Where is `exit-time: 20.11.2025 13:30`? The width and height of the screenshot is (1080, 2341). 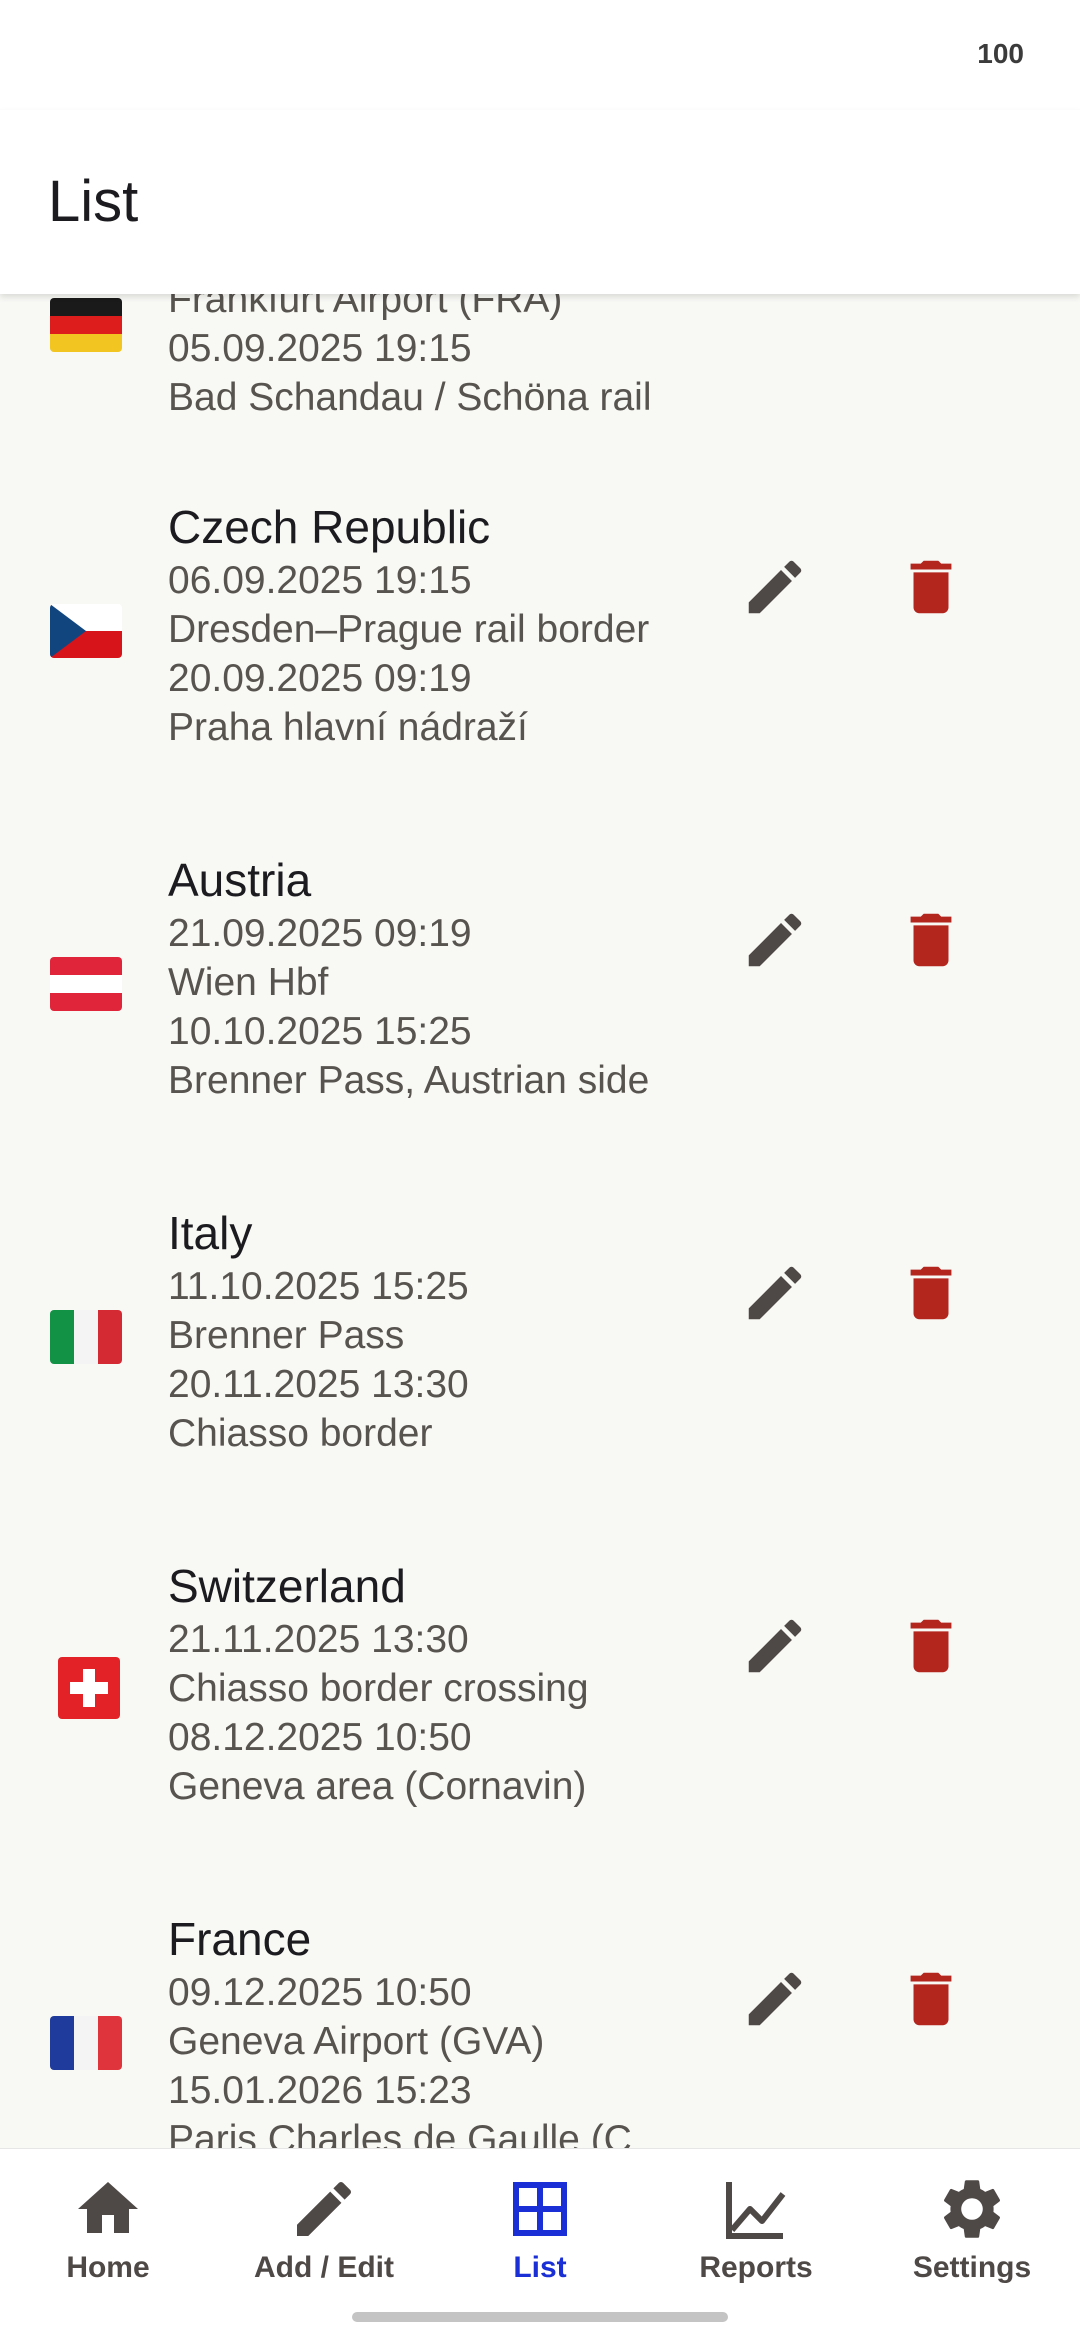
exit-time: 20.11.2025 13:30 is located at coordinates (318, 1384).